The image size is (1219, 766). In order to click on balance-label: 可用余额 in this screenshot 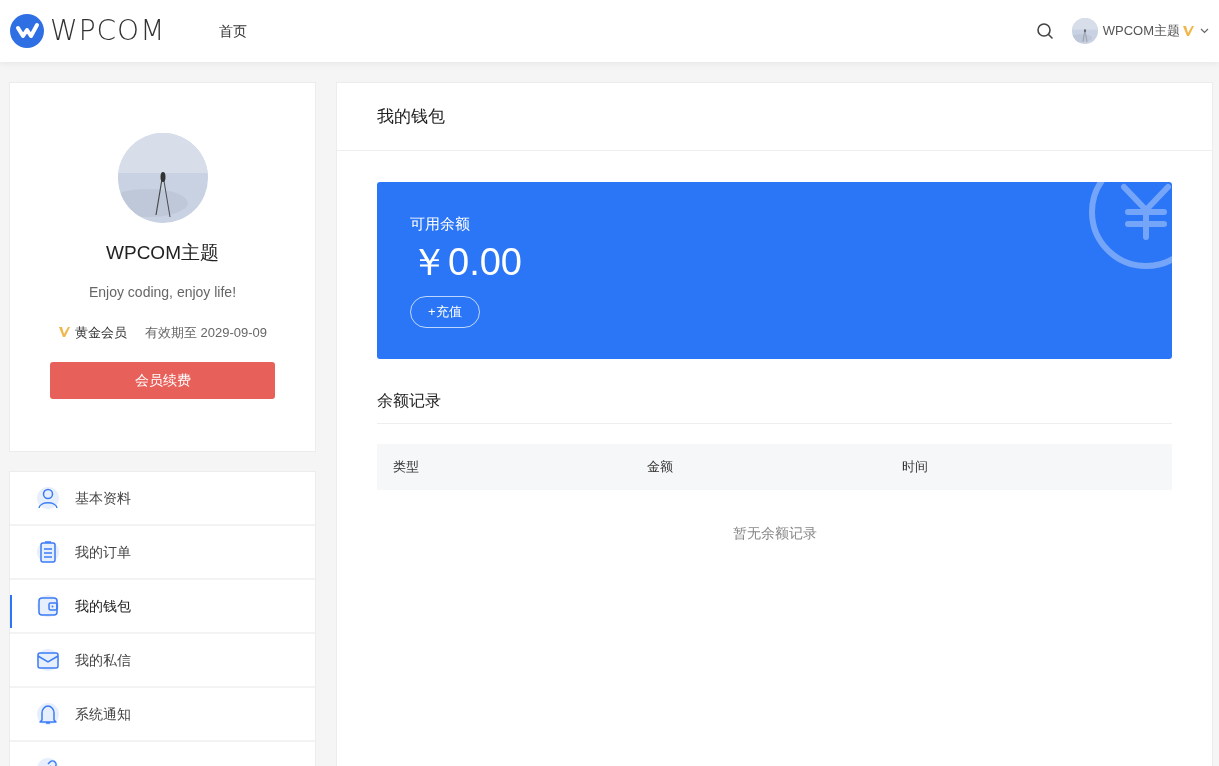, I will do `click(440, 224)`.